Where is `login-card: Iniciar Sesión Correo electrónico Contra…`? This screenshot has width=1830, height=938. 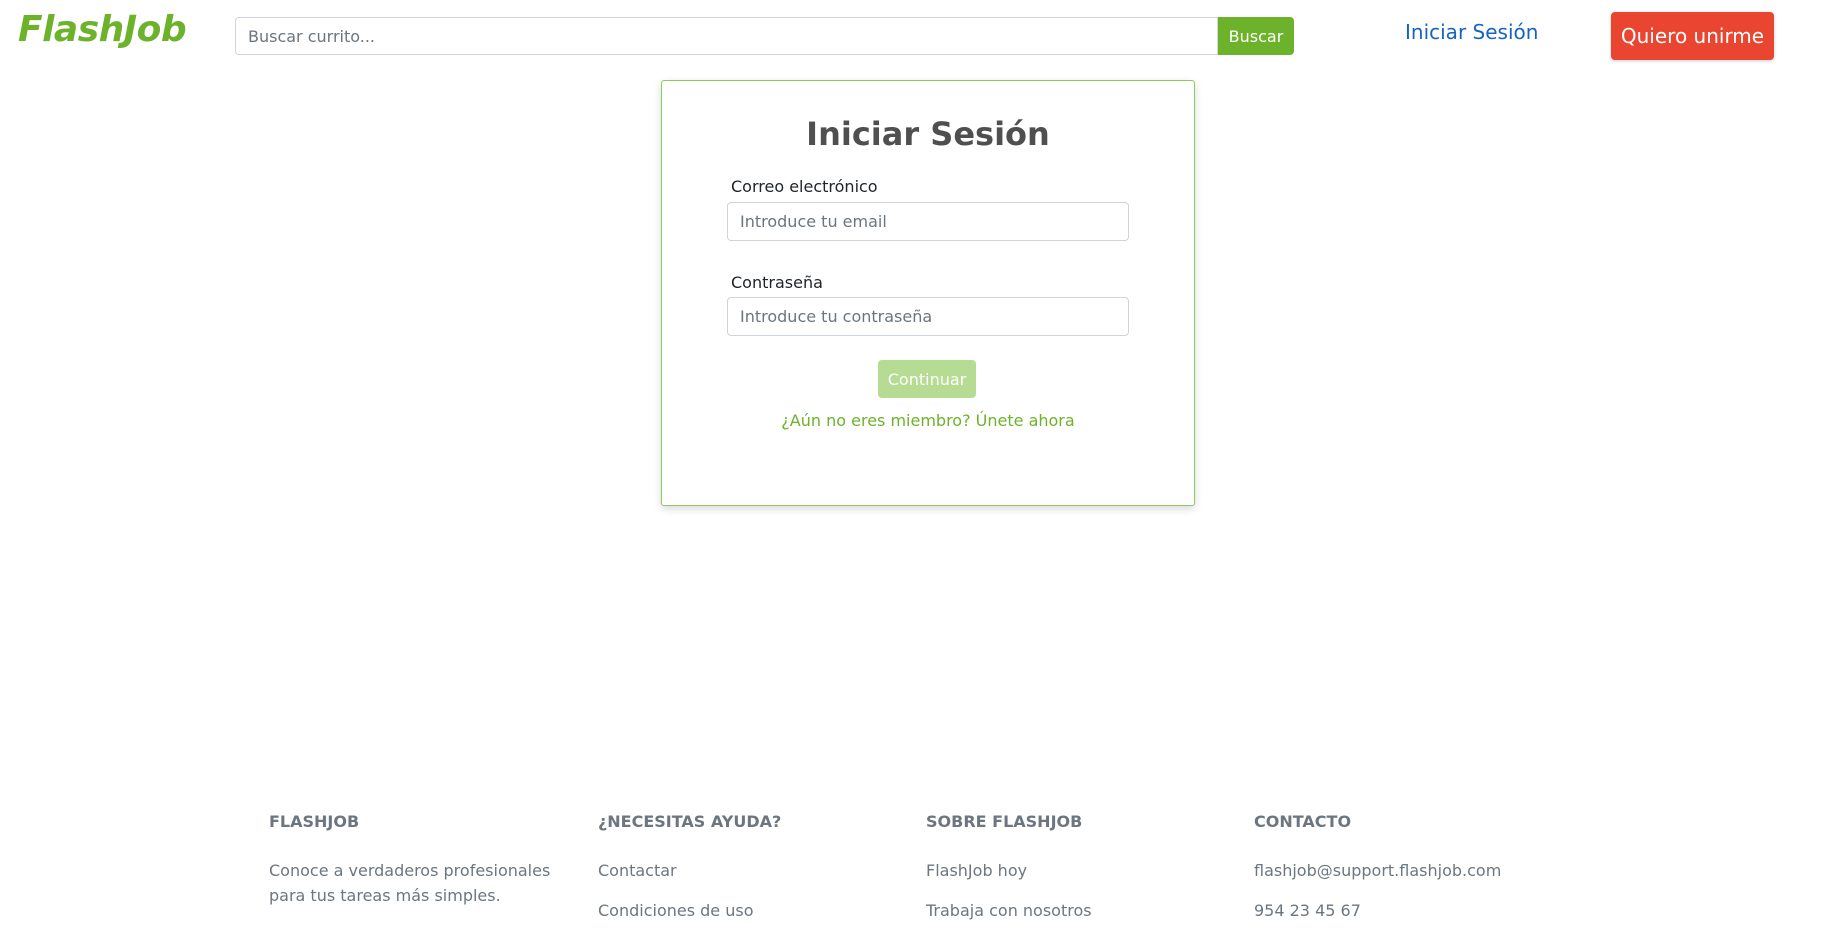
login-card: Iniciar Sesión Correo electrónico Contra… is located at coordinates (928, 293).